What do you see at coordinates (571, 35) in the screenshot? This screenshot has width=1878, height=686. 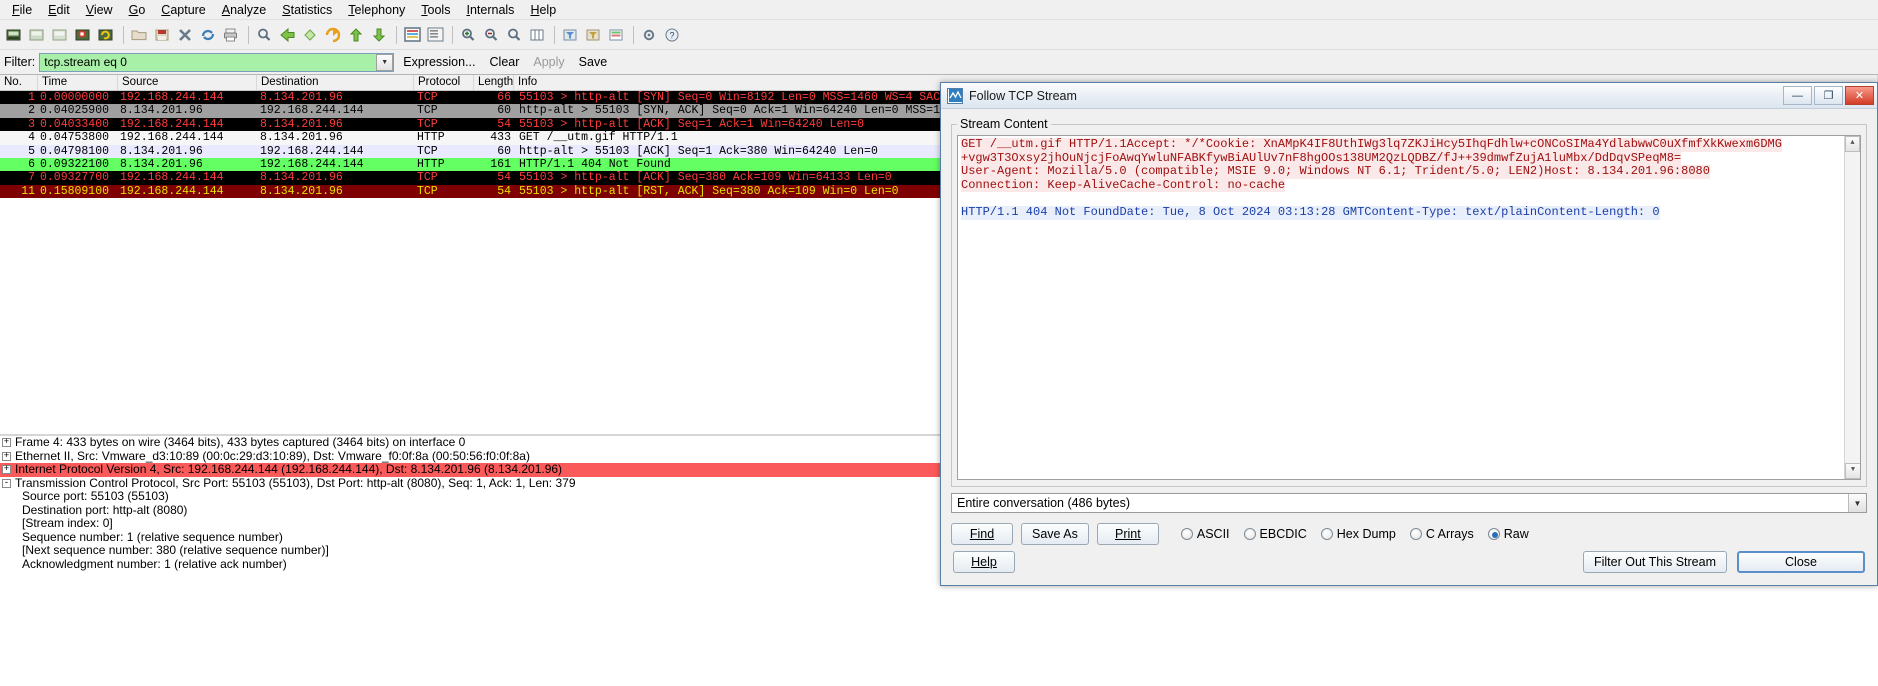 I see `capture-filters-icon` at bounding box center [571, 35].